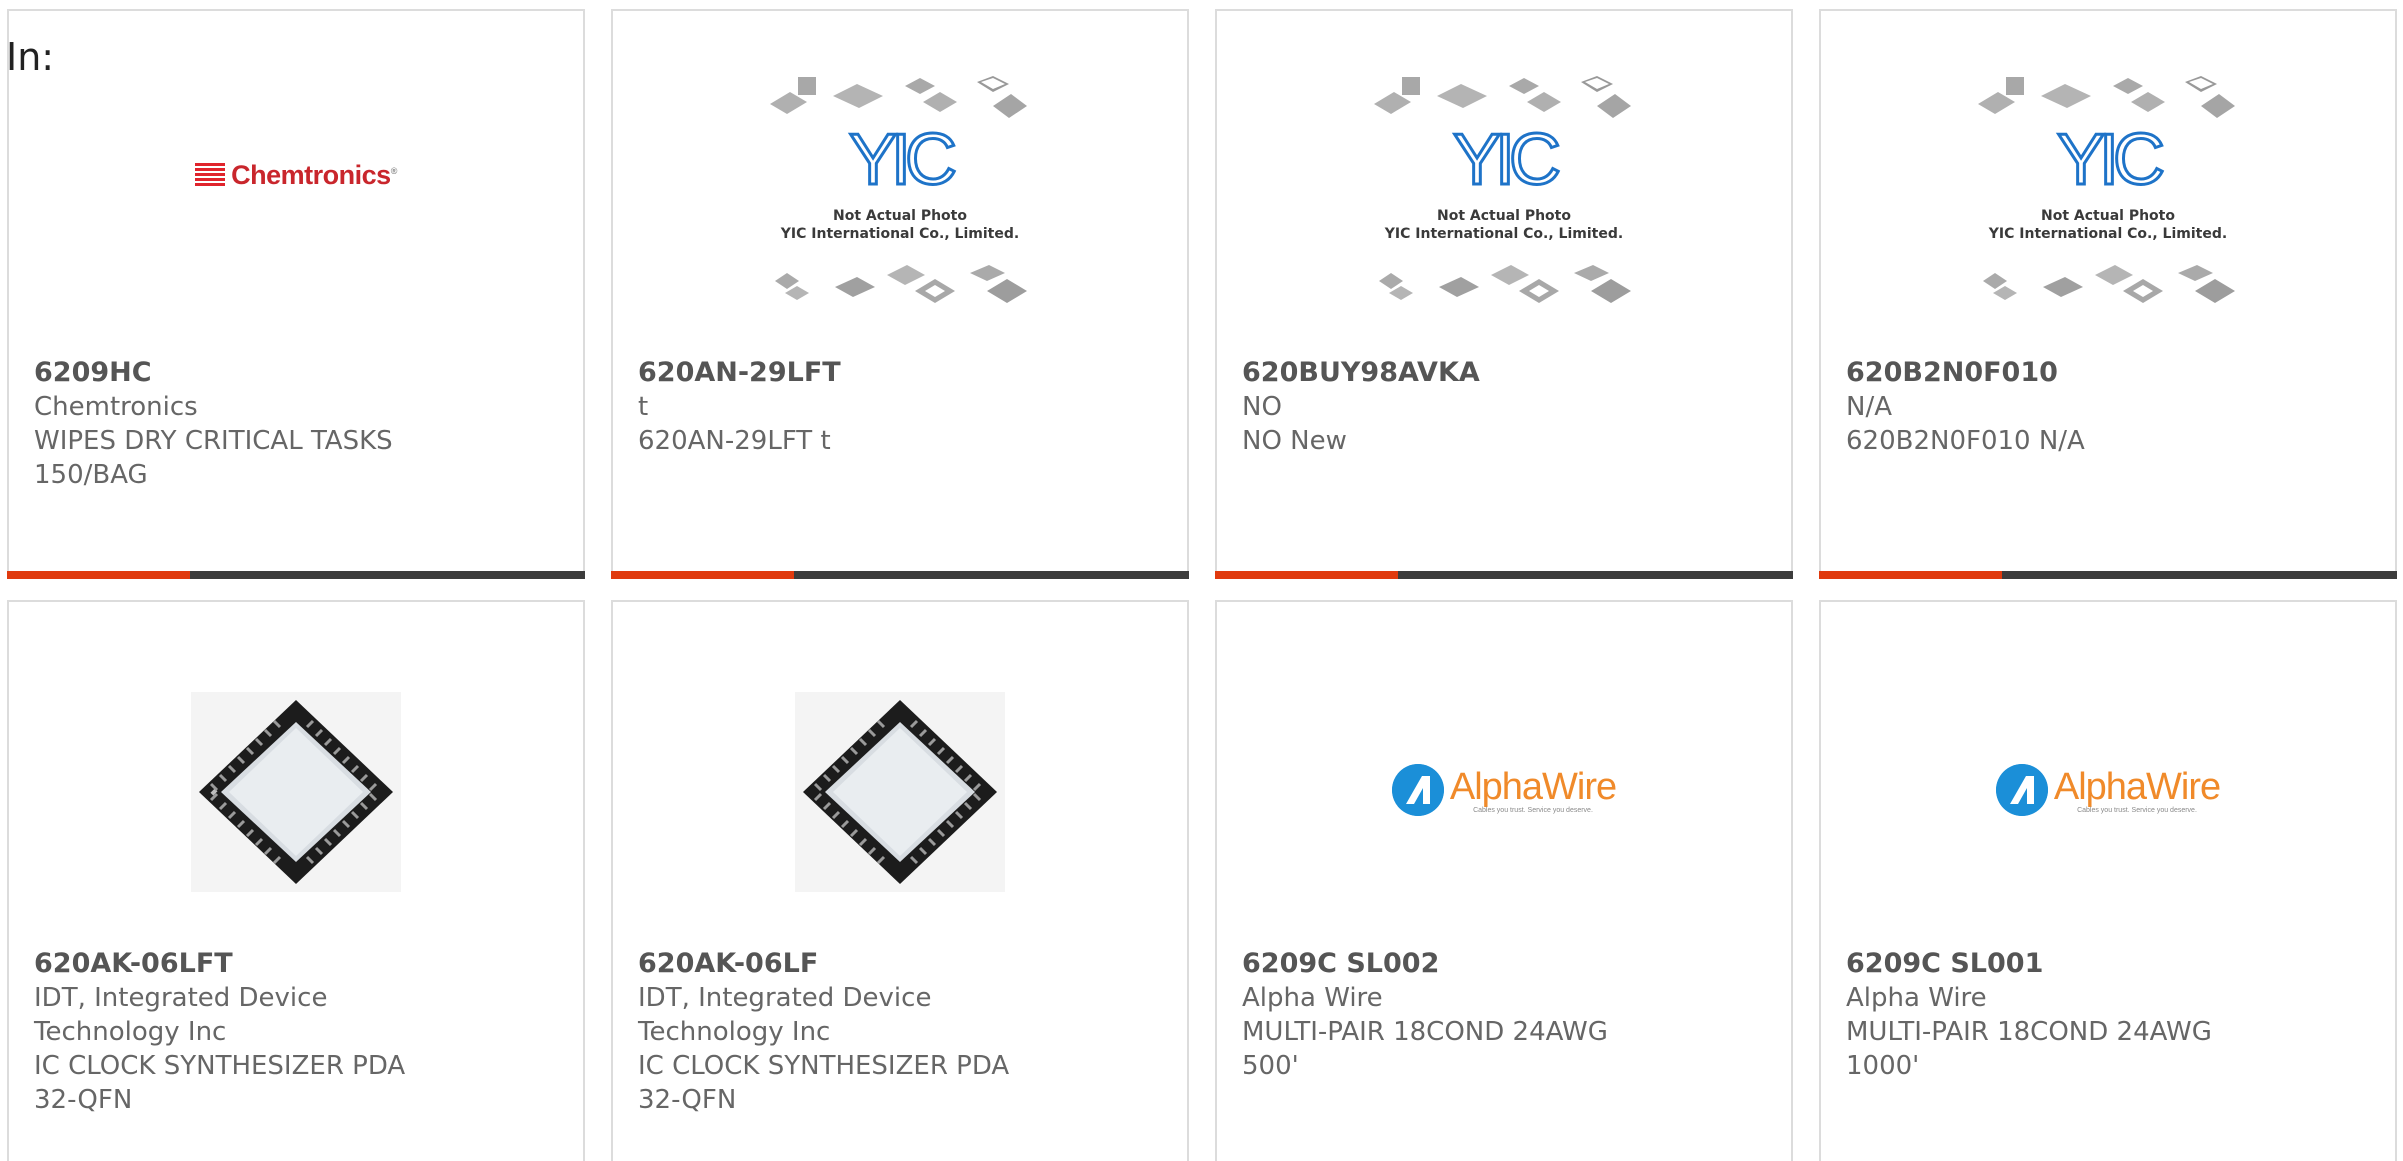  I want to click on product-image: Chemtronics®, so click(296, 206).